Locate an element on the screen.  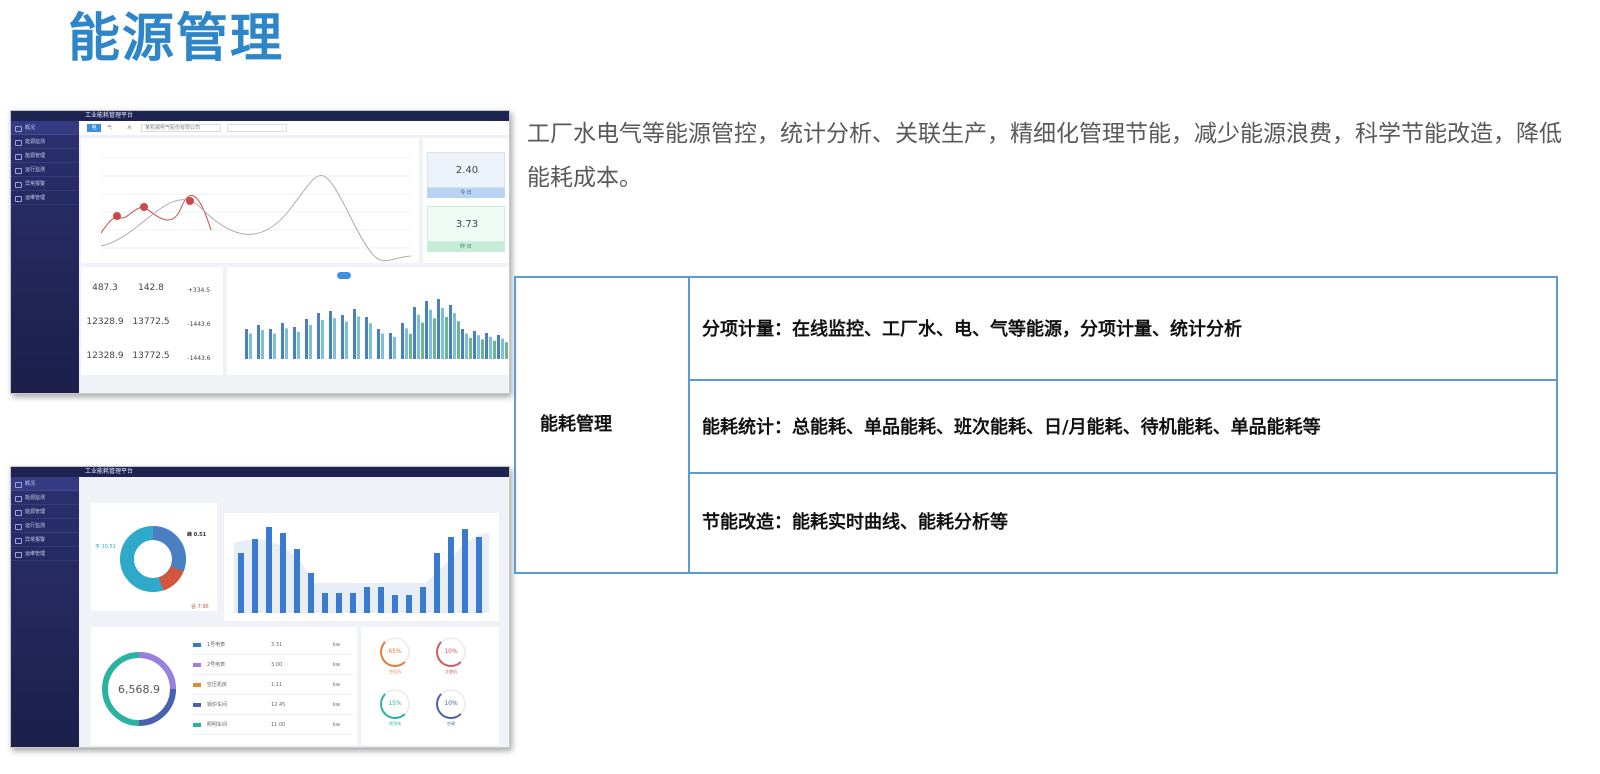
monthly-bar-panel is located at coordinates (361, 567).